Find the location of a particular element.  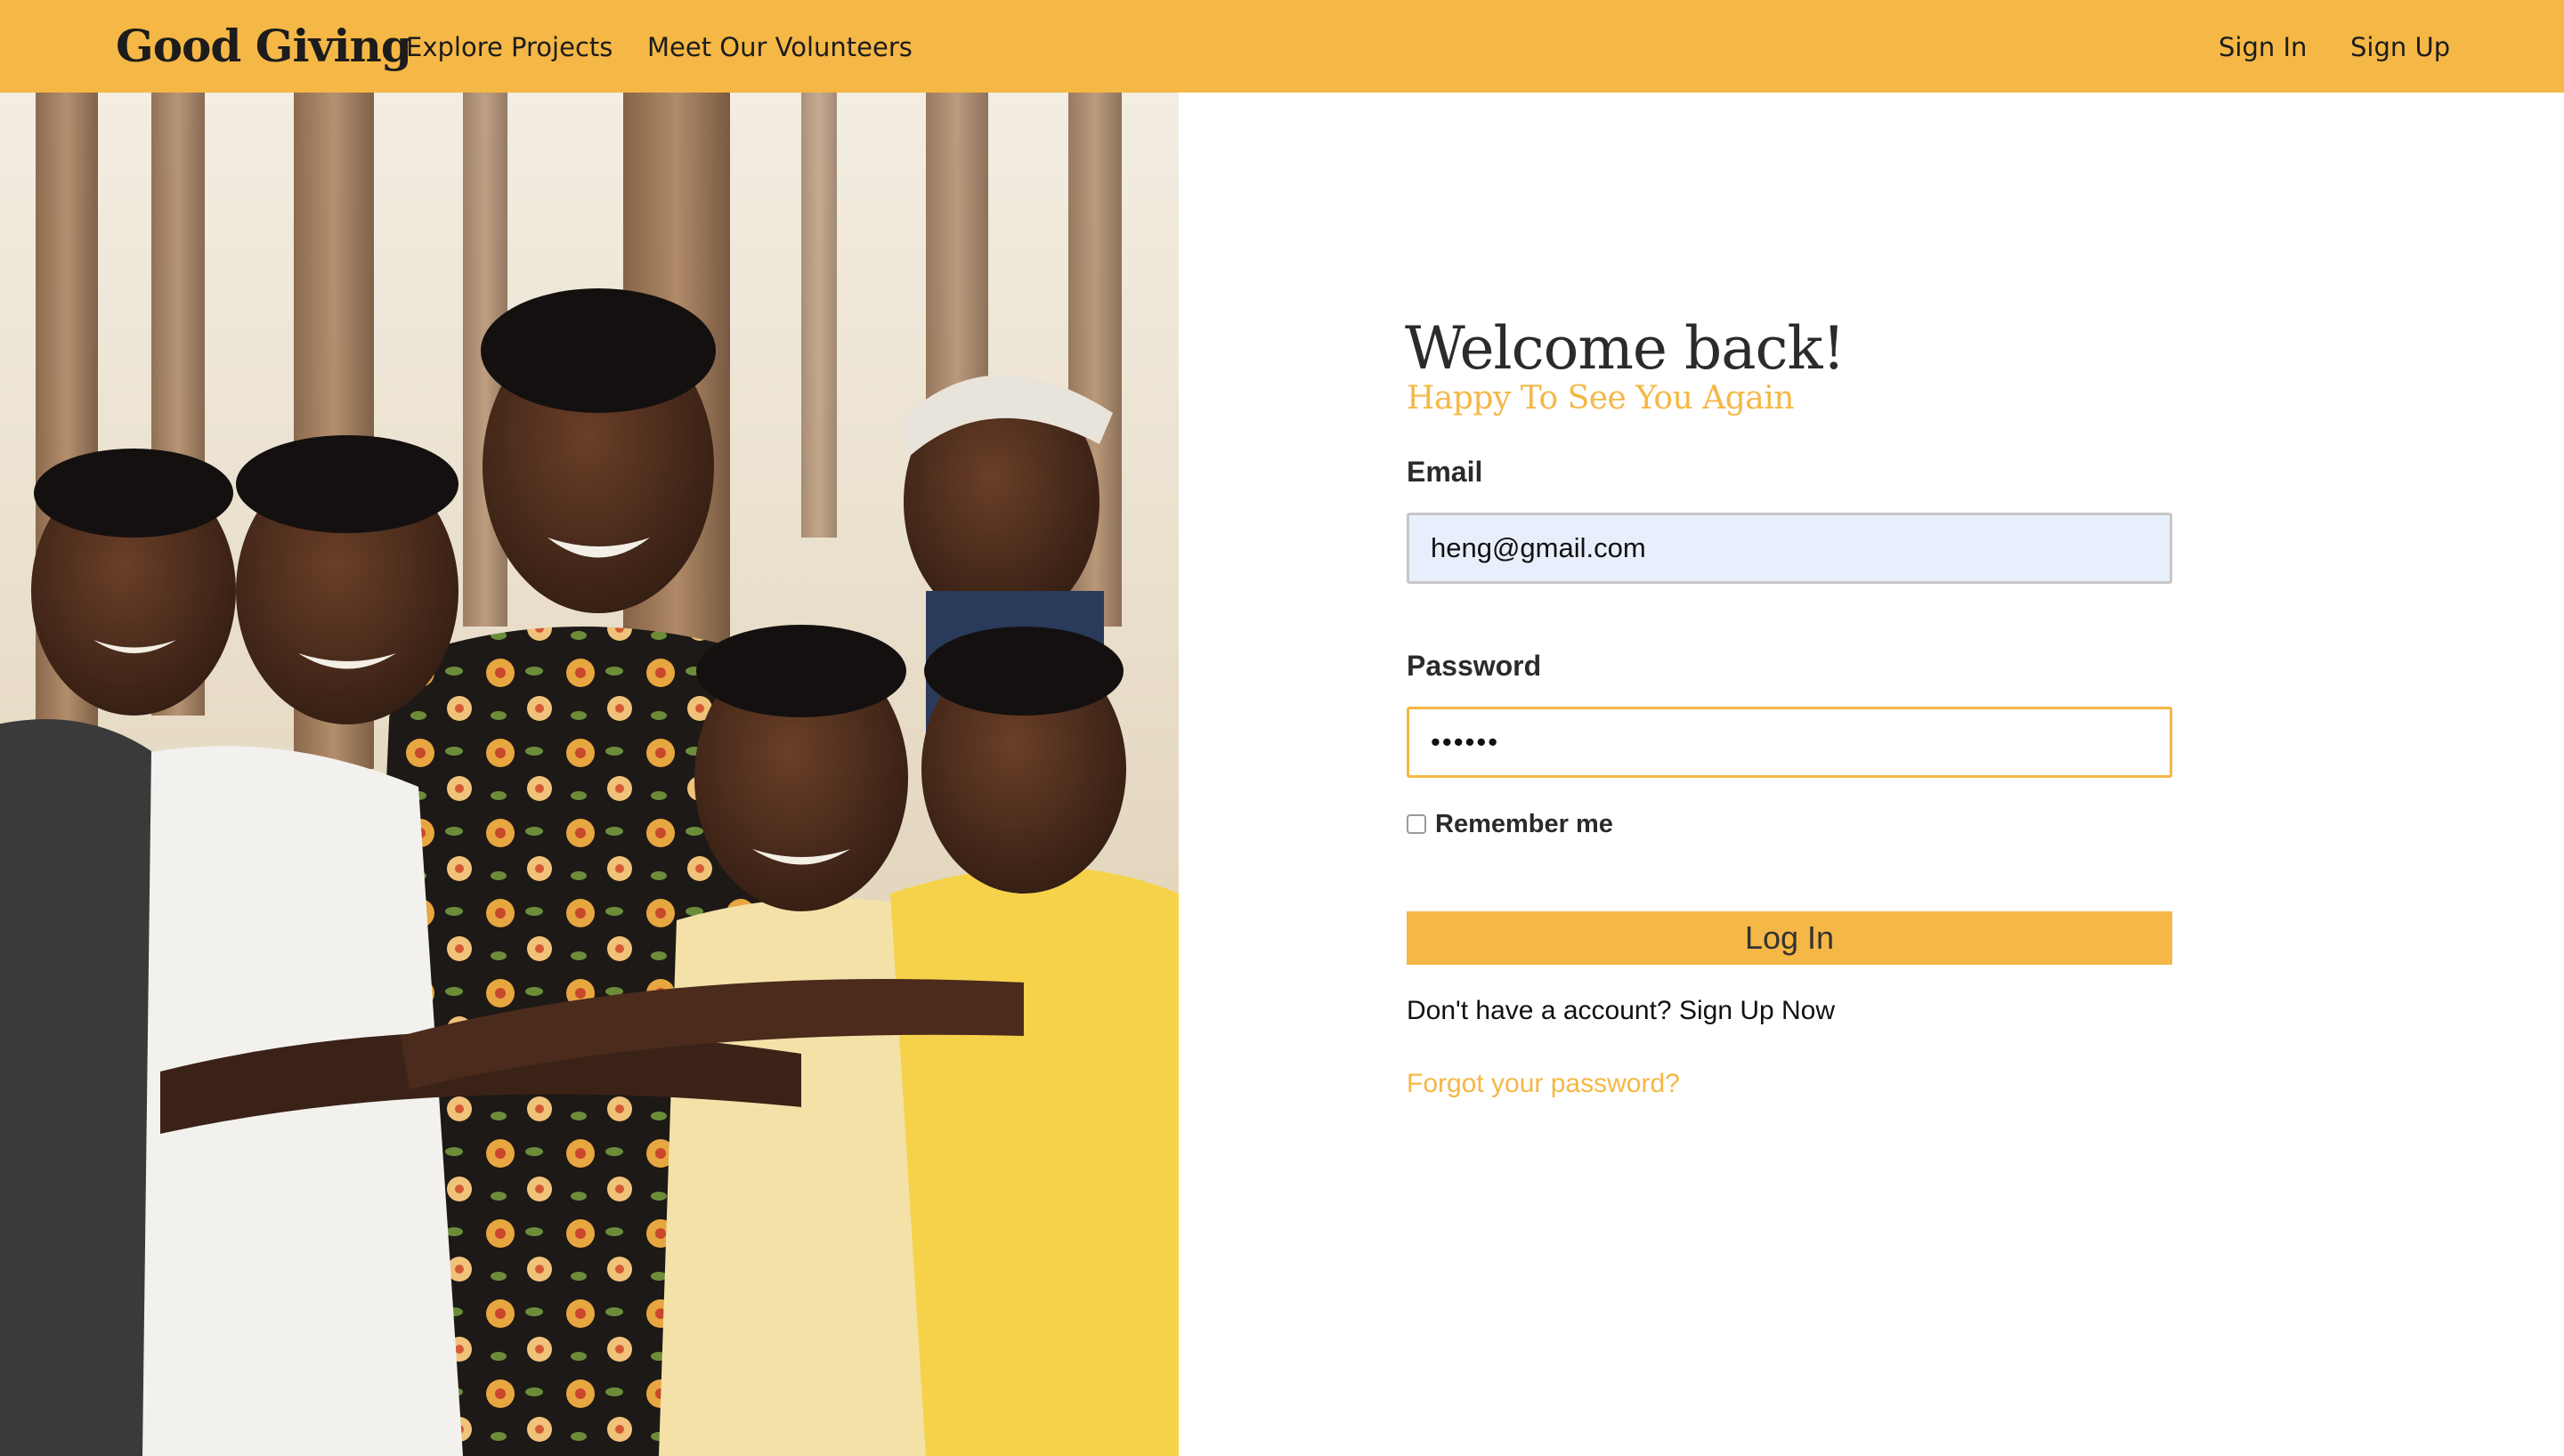

signup-prompt: Don't have a account? Sign Up Now is located at coordinates (1621, 1011).